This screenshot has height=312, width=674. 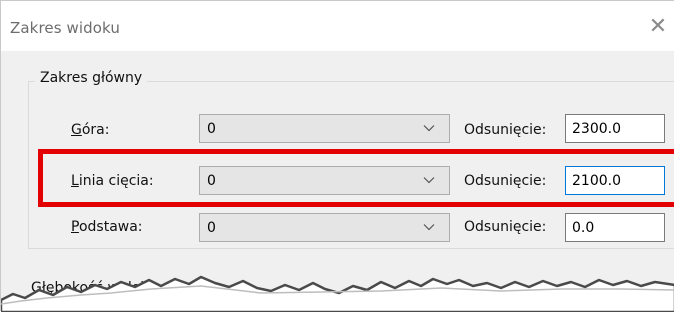 I want to click on torn-edge, so click(x=337, y=293).